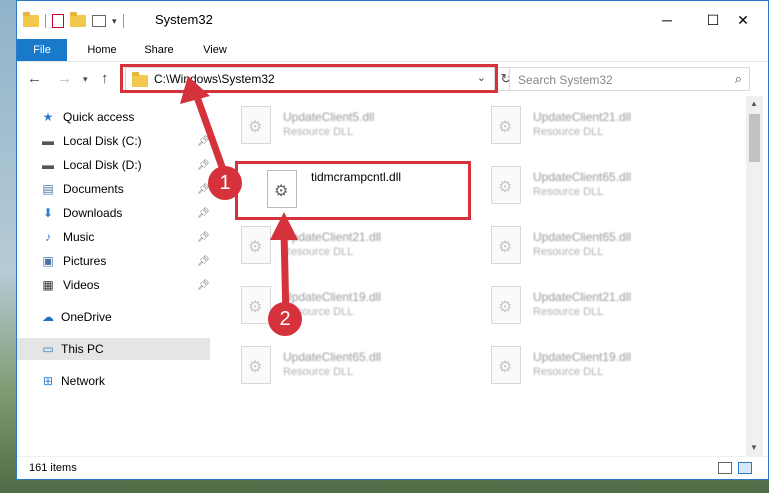 The height and width of the screenshot is (493, 769). What do you see at coordinates (113, 189) in the screenshot?
I see `sidebar-item-documents: ▤ Documents 📌︎` at bounding box center [113, 189].